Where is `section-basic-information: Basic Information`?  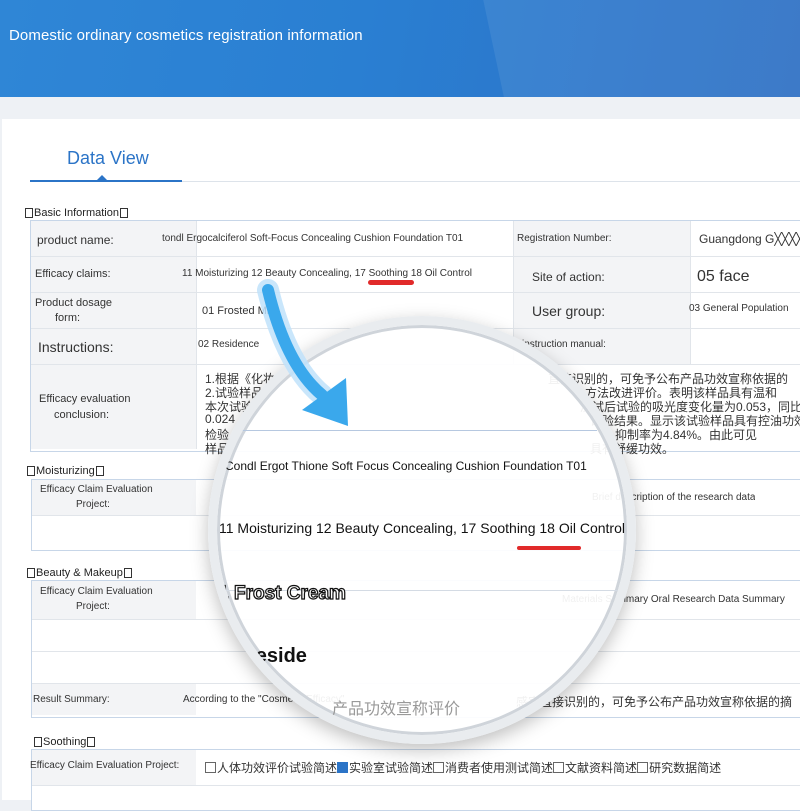
section-basic-information: Basic Information is located at coordinates (76, 213).